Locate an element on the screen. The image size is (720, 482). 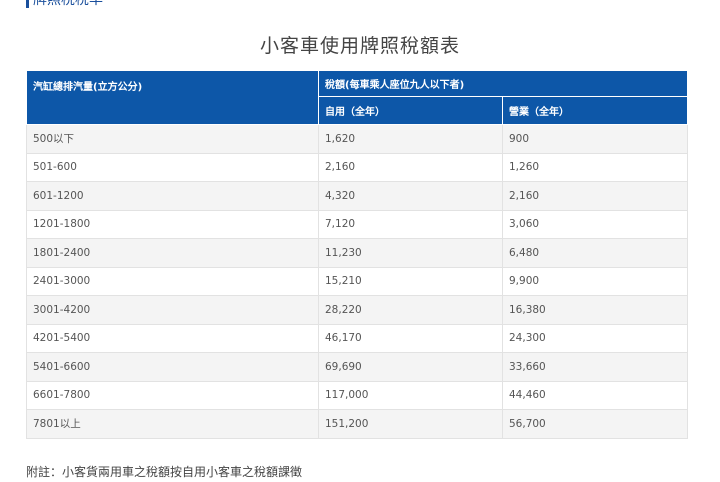
section-heading-text: 牌照稅稅率 is located at coordinates (68, 4).